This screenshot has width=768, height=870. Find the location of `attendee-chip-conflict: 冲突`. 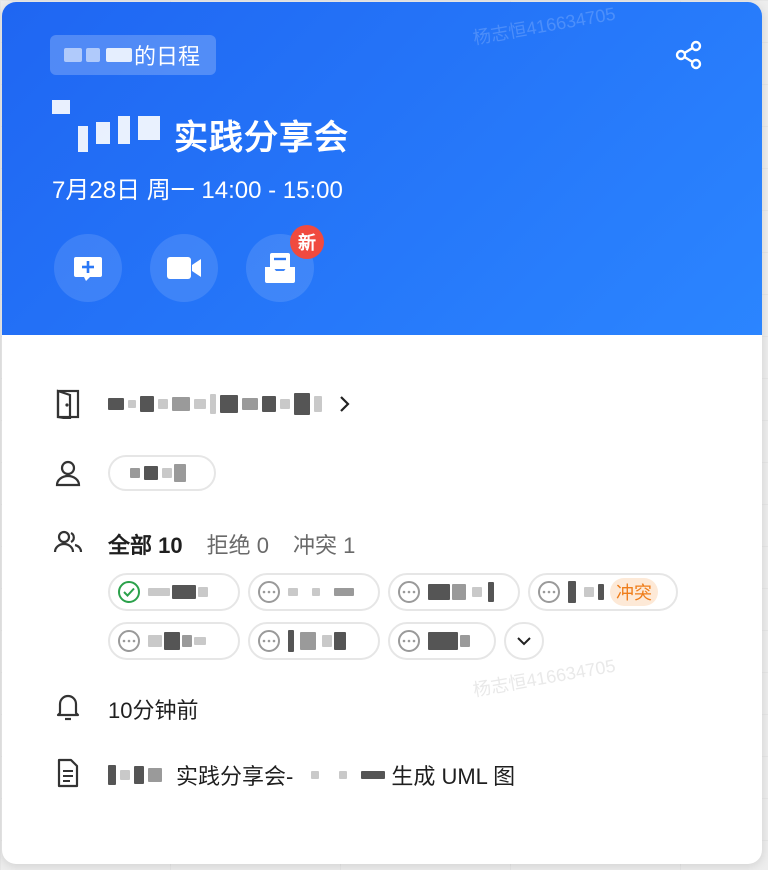

attendee-chip-conflict: 冲突 is located at coordinates (603, 592).